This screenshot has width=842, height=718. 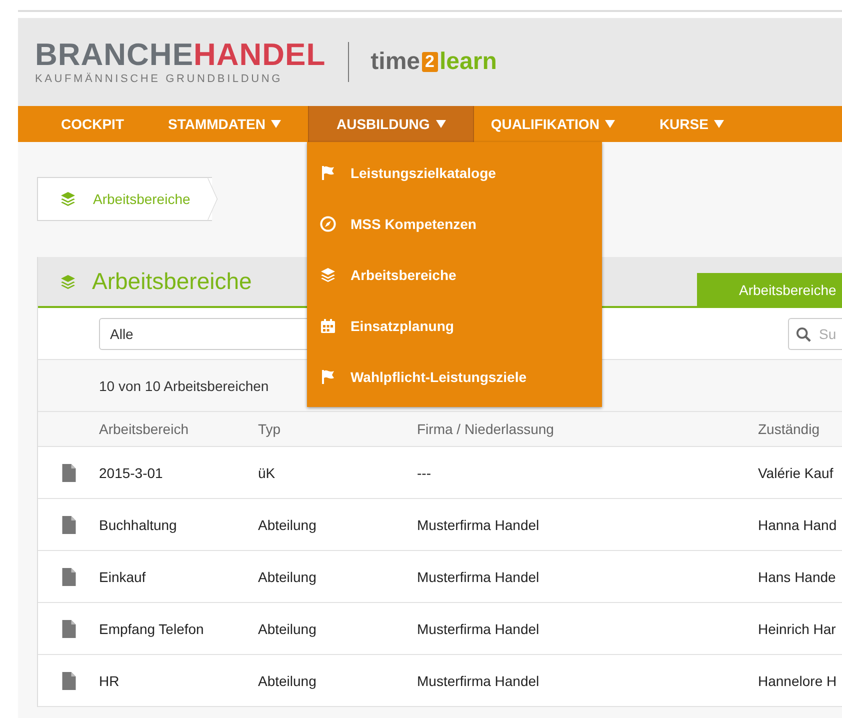 What do you see at coordinates (97, 124) in the screenshot?
I see `nav-item: COCKPIT` at bounding box center [97, 124].